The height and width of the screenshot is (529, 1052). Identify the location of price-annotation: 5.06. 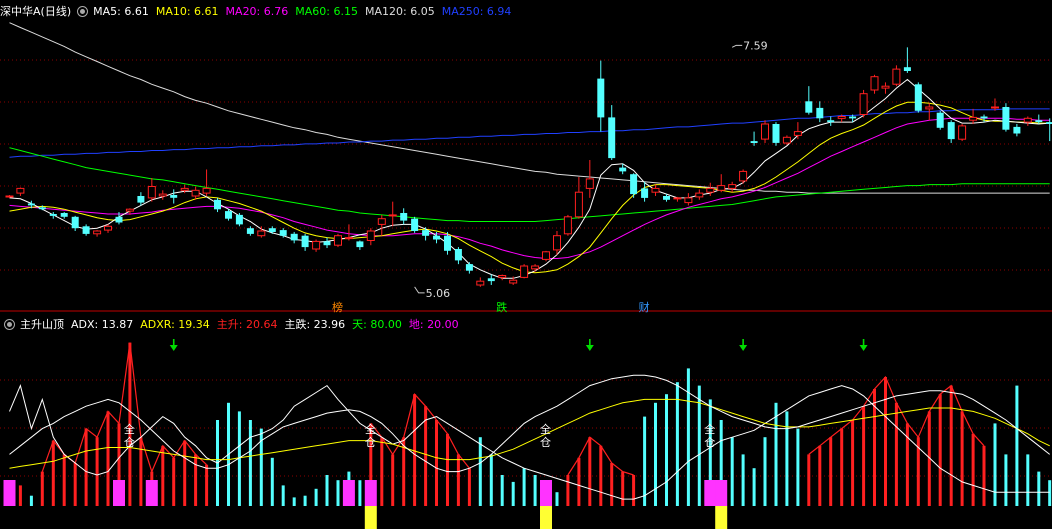
(438, 293).